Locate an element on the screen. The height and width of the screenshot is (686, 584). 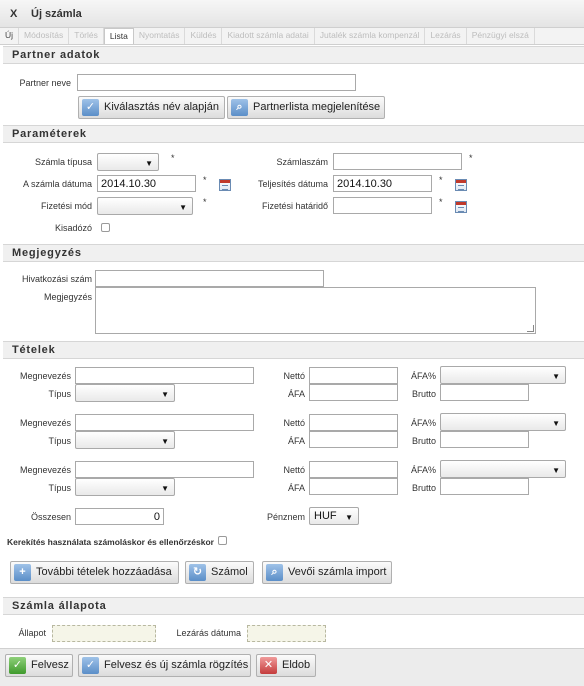
payment-deadline-label: Fizetési határidő is located at coordinates (294, 206).